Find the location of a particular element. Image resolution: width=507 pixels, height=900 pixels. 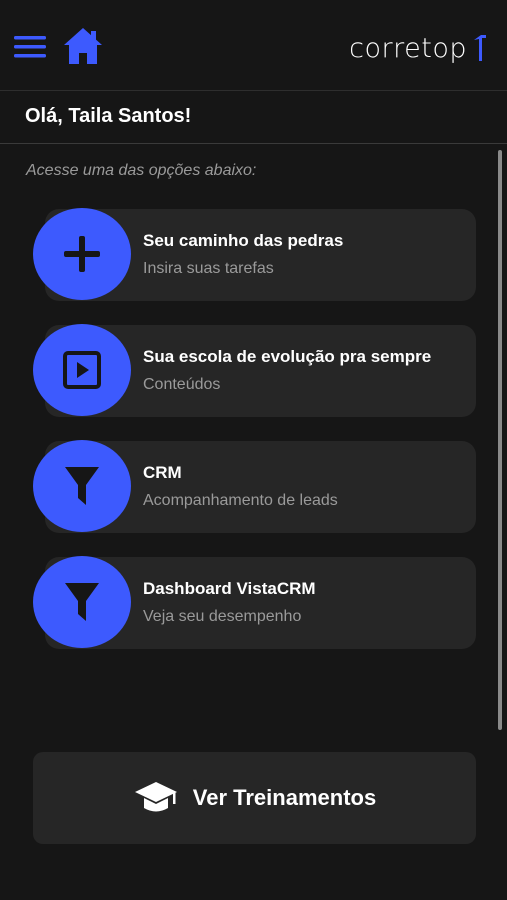

card-description: Veja seu desempenho is located at coordinates (222, 616).